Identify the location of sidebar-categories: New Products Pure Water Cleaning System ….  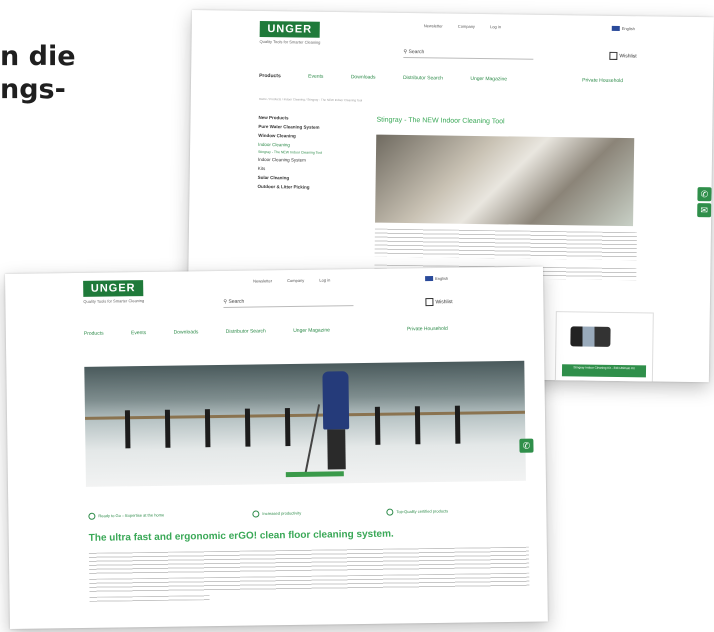
(307, 152).